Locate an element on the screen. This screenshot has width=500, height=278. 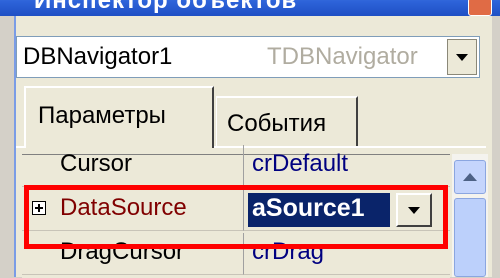
close-button is located at coordinates (480, 8).